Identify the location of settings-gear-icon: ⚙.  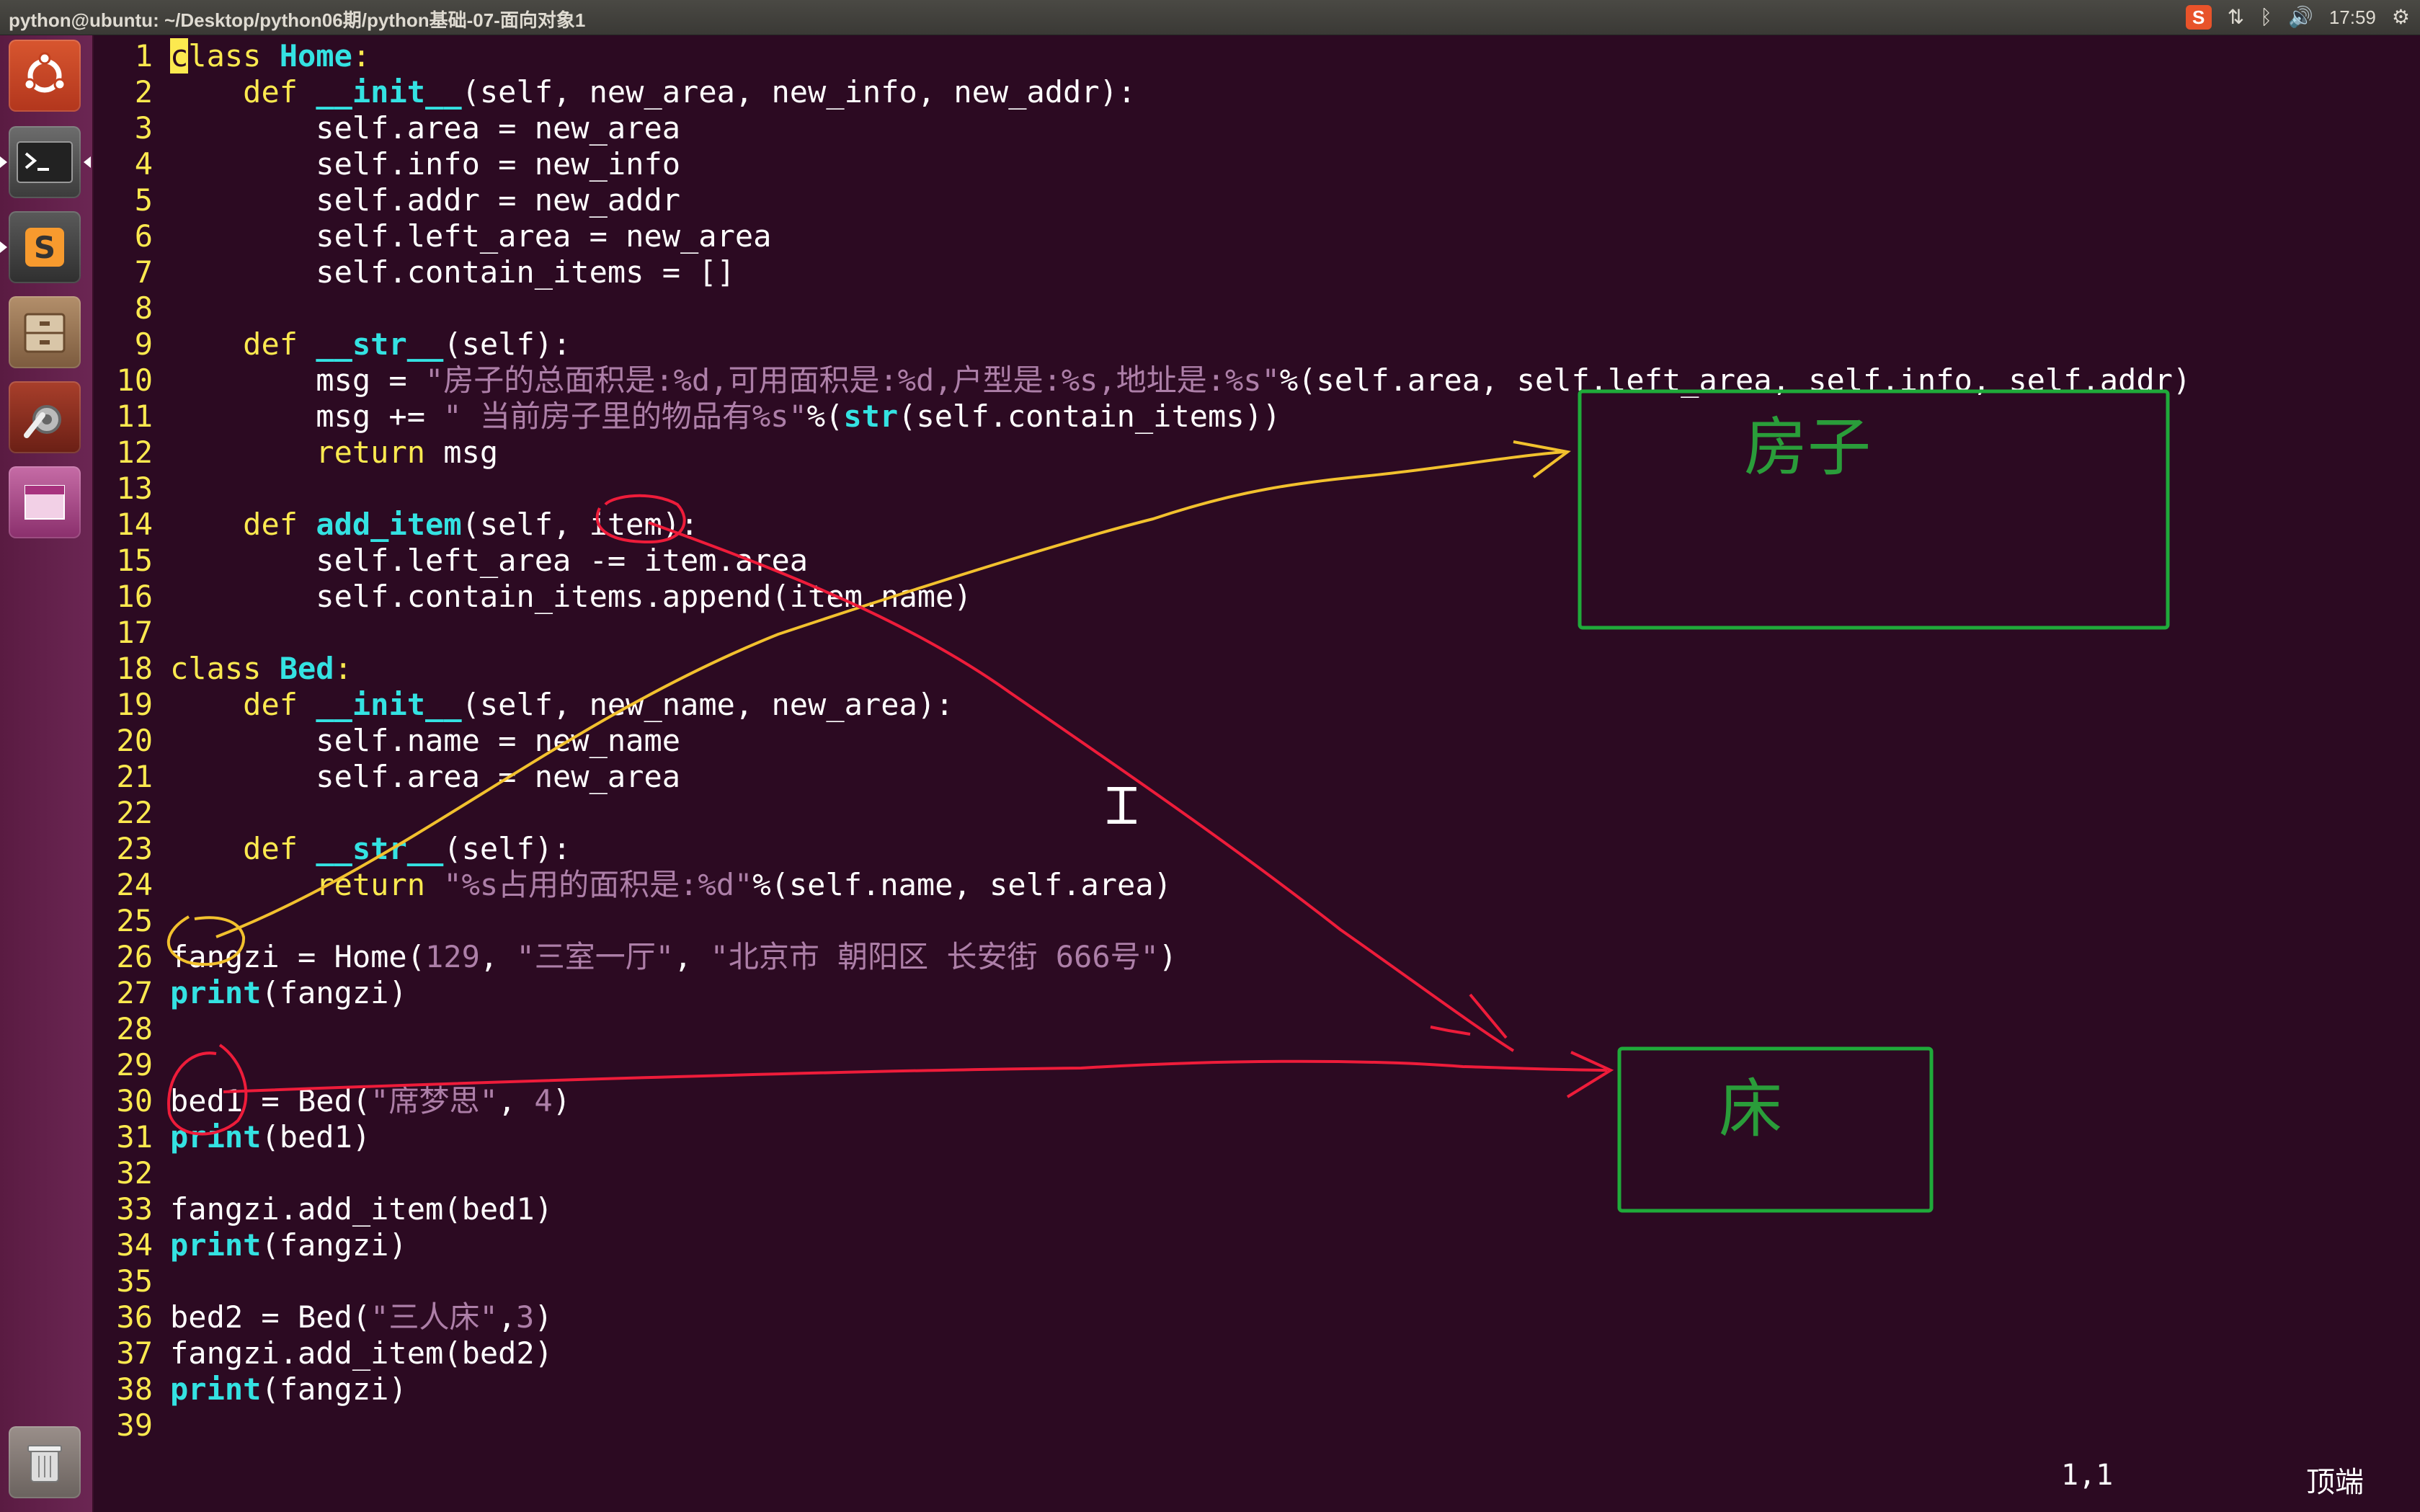
(2401, 17).